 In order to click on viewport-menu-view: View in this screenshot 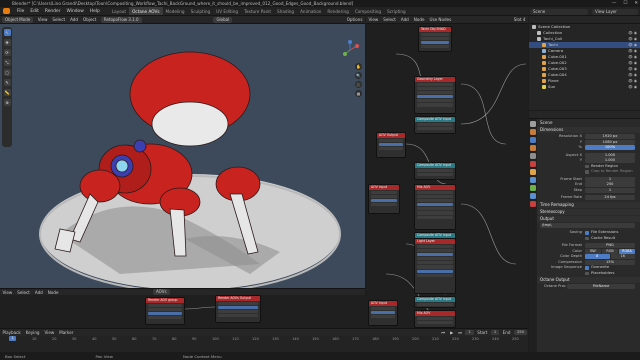, I will do `click(42, 19)`.